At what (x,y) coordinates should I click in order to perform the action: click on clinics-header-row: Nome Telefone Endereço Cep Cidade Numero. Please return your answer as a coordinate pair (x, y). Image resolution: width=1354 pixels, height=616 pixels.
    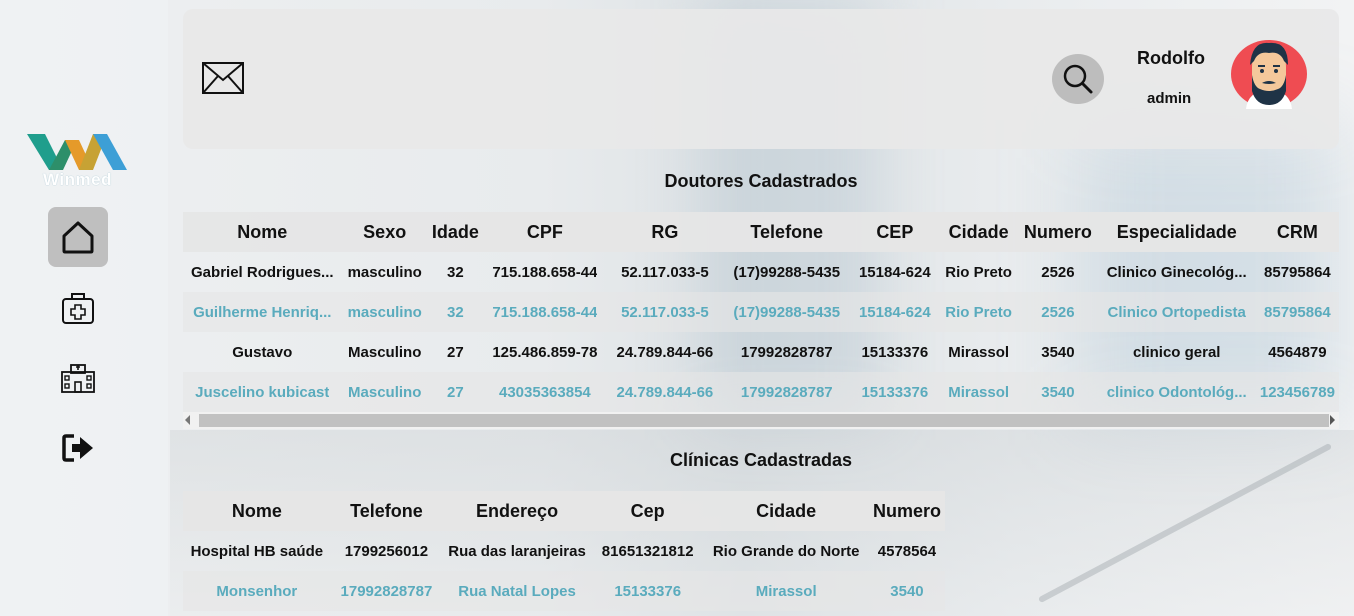
    Looking at the image, I should click on (564, 511).